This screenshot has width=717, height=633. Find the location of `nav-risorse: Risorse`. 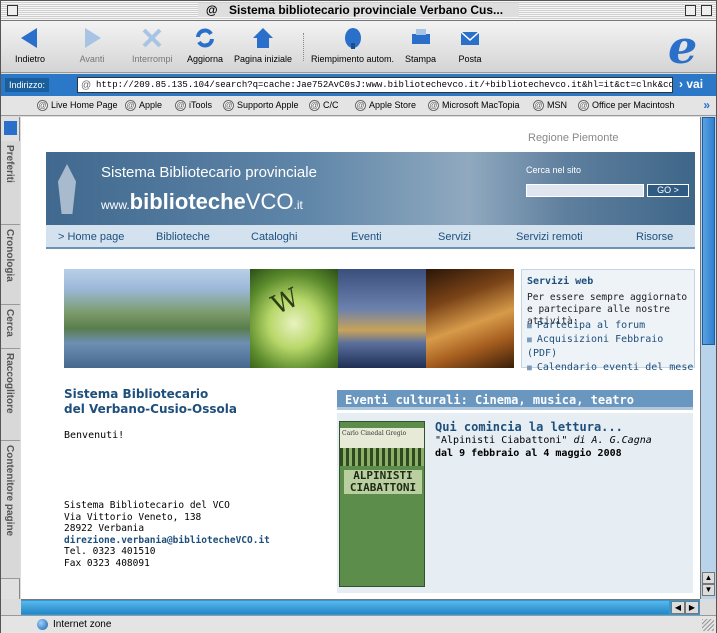

nav-risorse: Risorse is located at coordinates (654, 237).